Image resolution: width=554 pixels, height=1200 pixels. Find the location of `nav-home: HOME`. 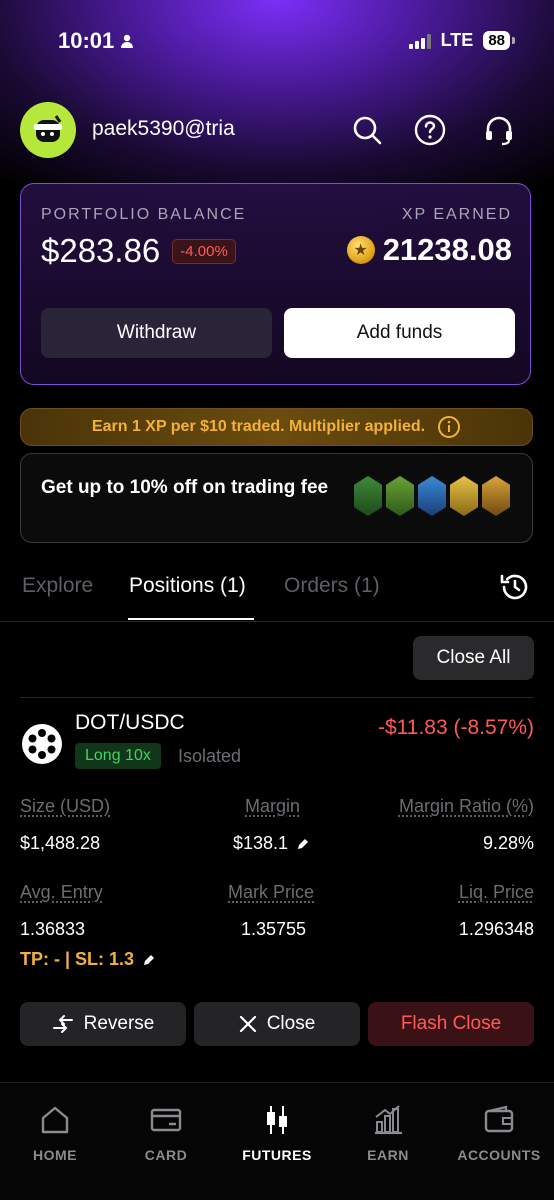

nav-home: HOME is located at coordinates (55, 1133).